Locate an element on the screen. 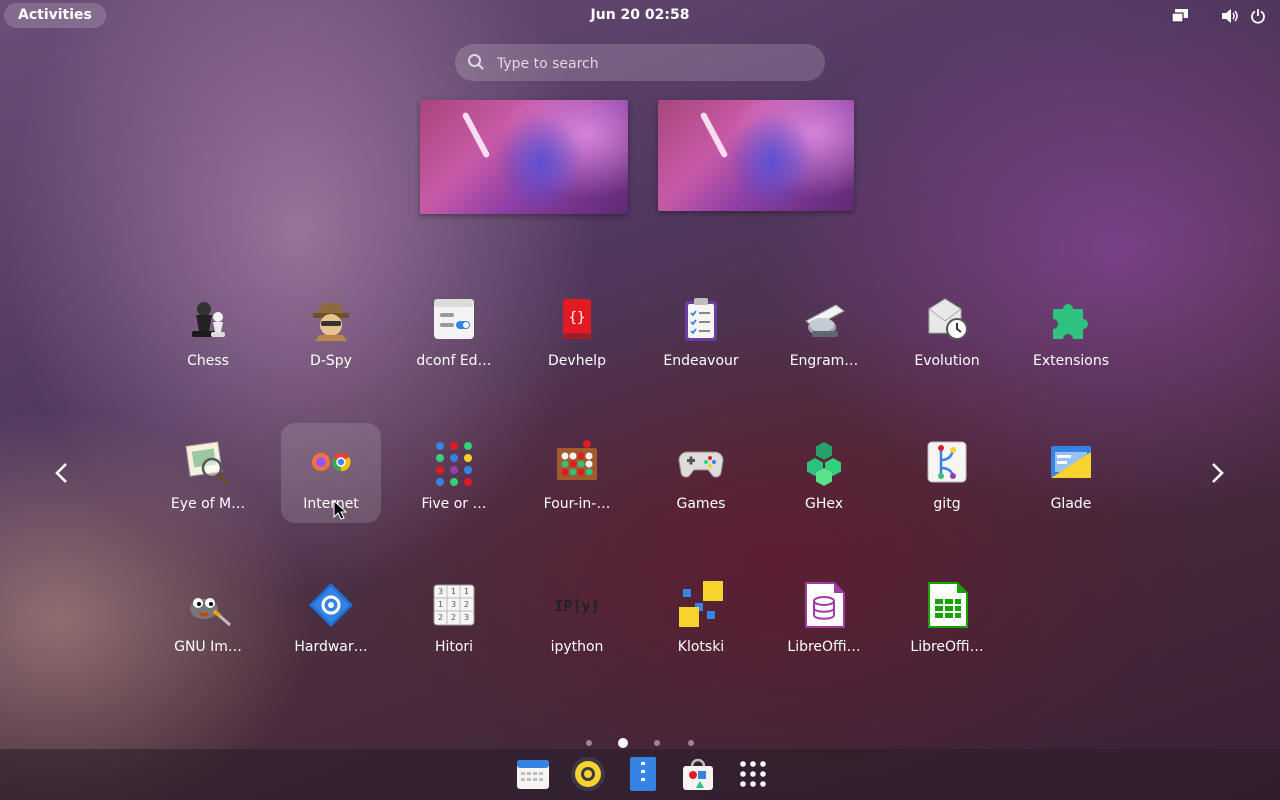 Image resolution: width=1280 pixels, height=800 pixels. search-input is located at coordinates (652, 63).